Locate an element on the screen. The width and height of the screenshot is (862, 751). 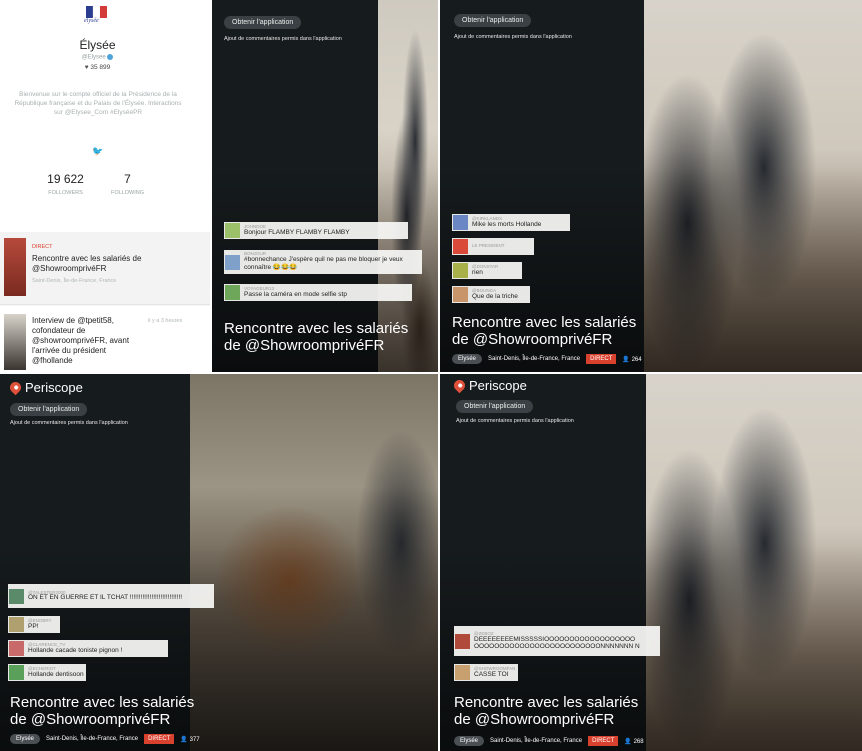
viewer-count: 👤 268 is located at coordinates (634, 741).